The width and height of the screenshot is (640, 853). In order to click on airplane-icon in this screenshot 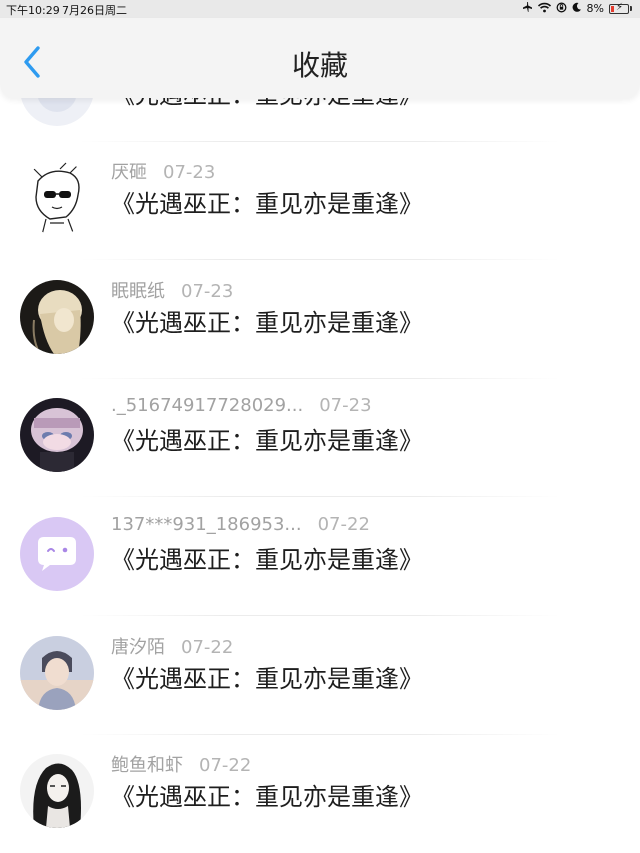, I will do `click(527, 8)`.